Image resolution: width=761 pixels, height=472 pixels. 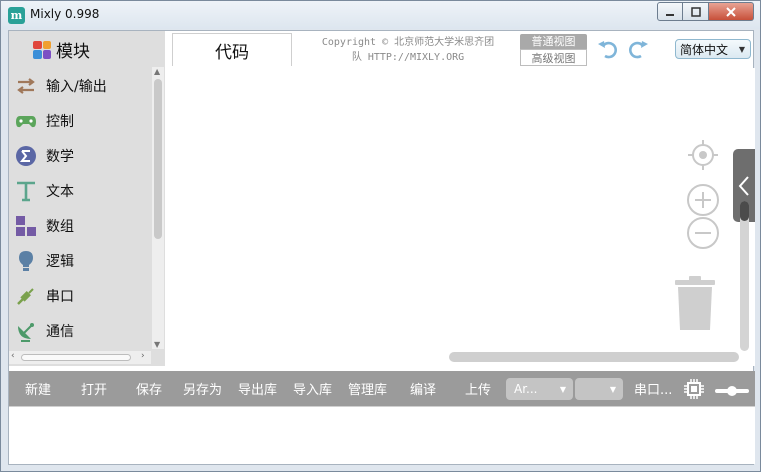 I want to click on tab-code: 代码, so click(x=232, y=49).